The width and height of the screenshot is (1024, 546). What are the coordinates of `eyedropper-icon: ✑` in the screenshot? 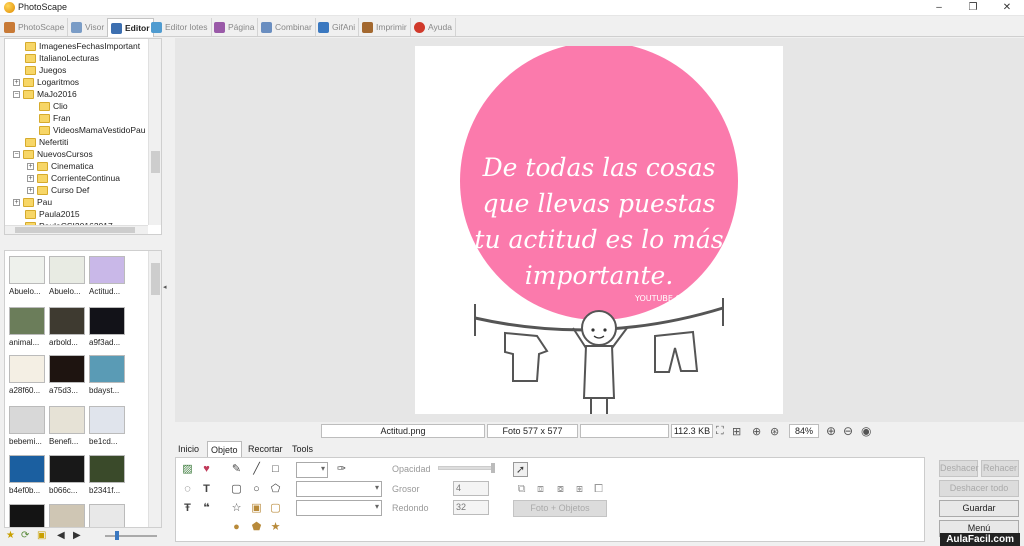 It's located at (341, 469).